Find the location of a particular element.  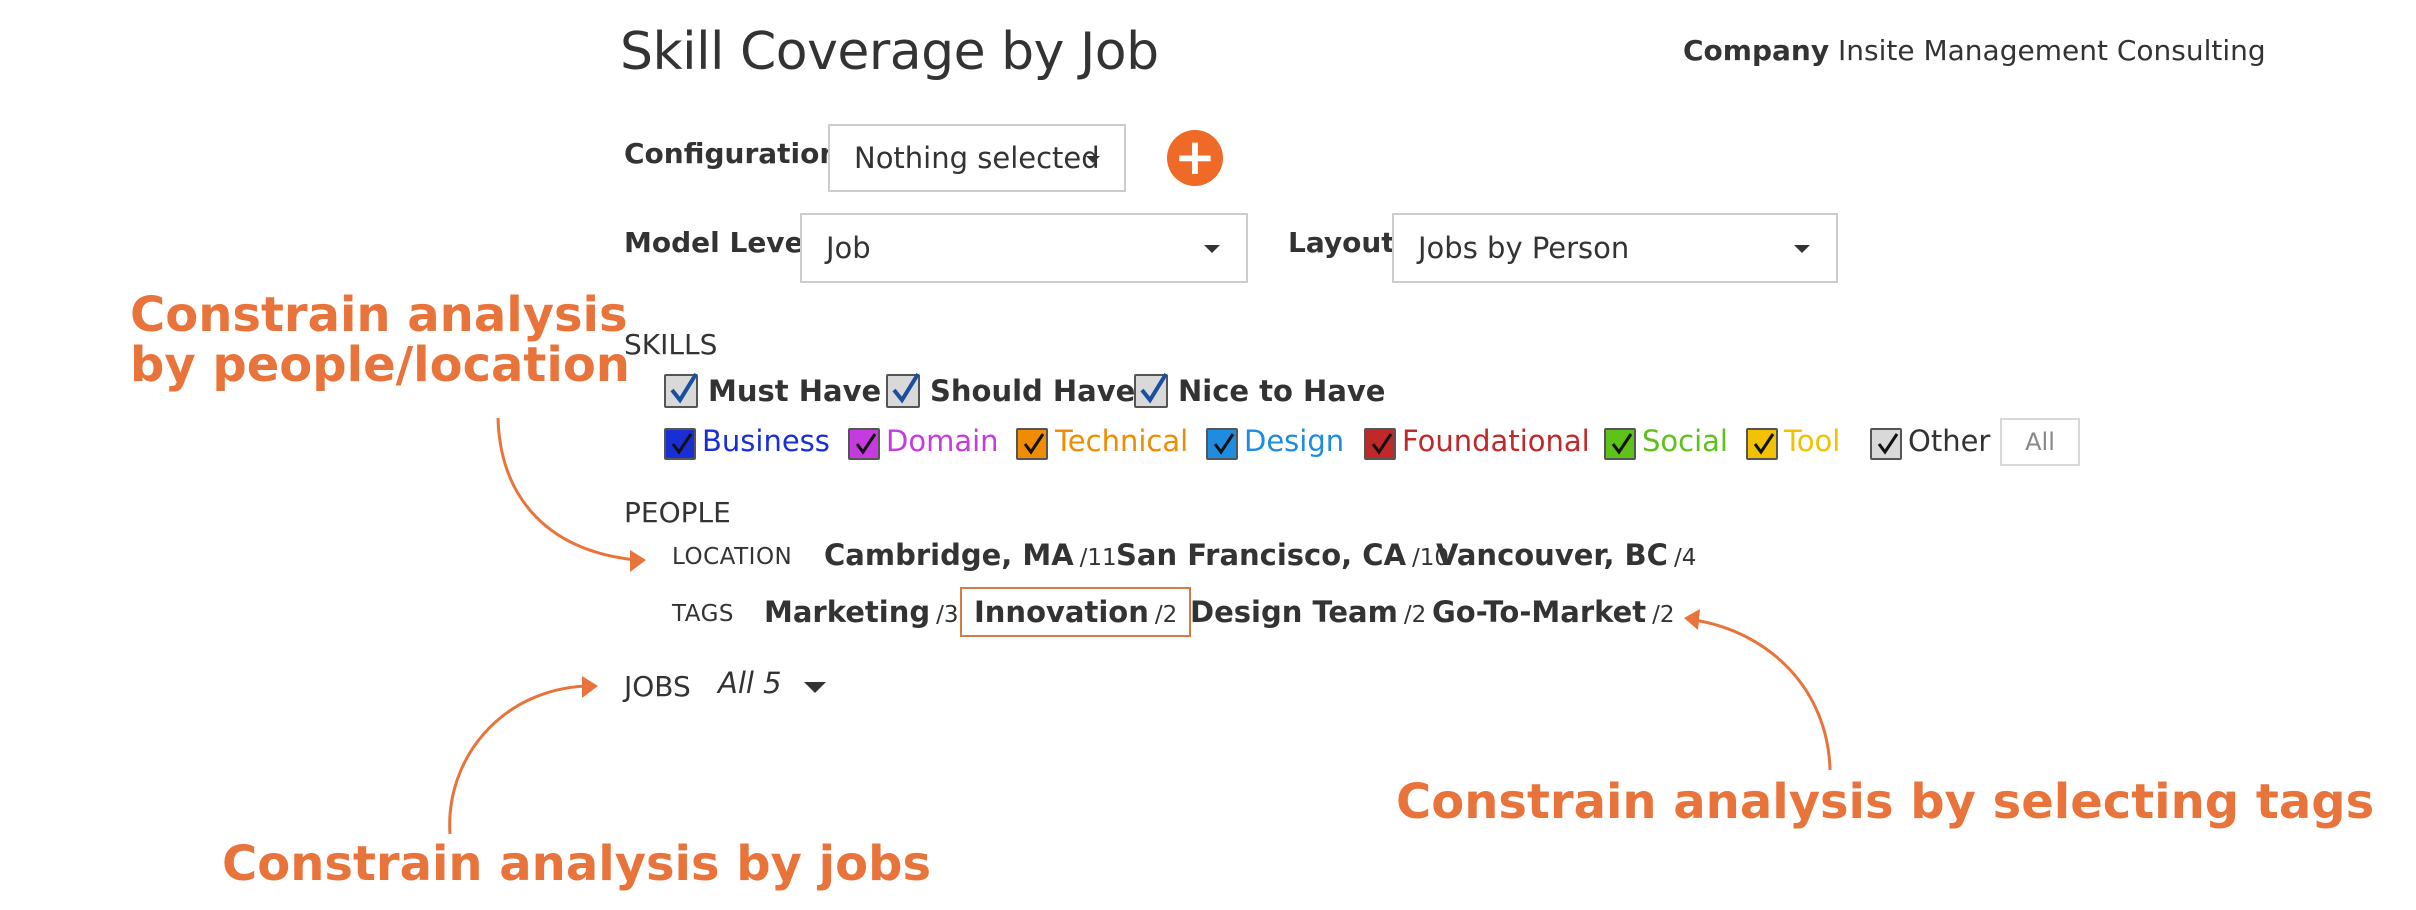

arrow-to-tags is located at coordinates (1762, 694).